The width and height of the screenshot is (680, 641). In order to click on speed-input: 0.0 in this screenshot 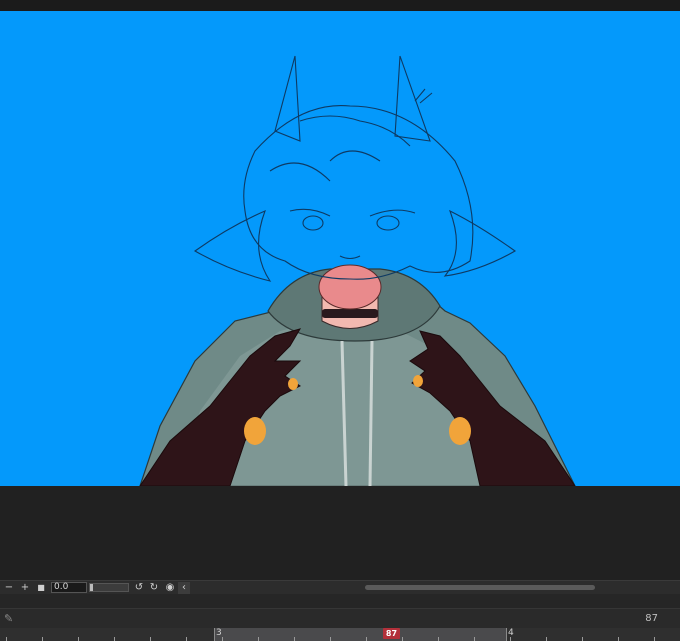, I will do `click(69, 587)`.